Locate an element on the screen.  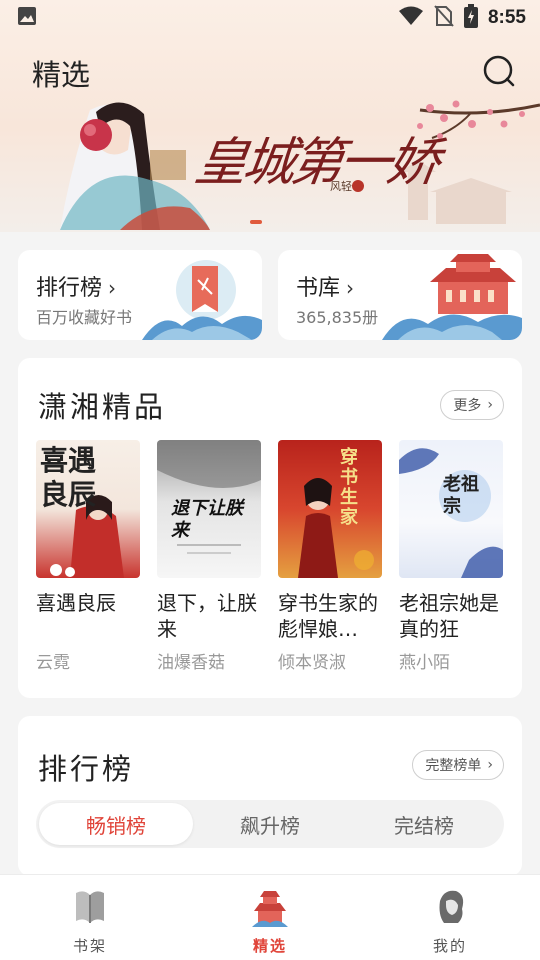
book-title: 喜遇良辰 is located at coordinates (76, 603).